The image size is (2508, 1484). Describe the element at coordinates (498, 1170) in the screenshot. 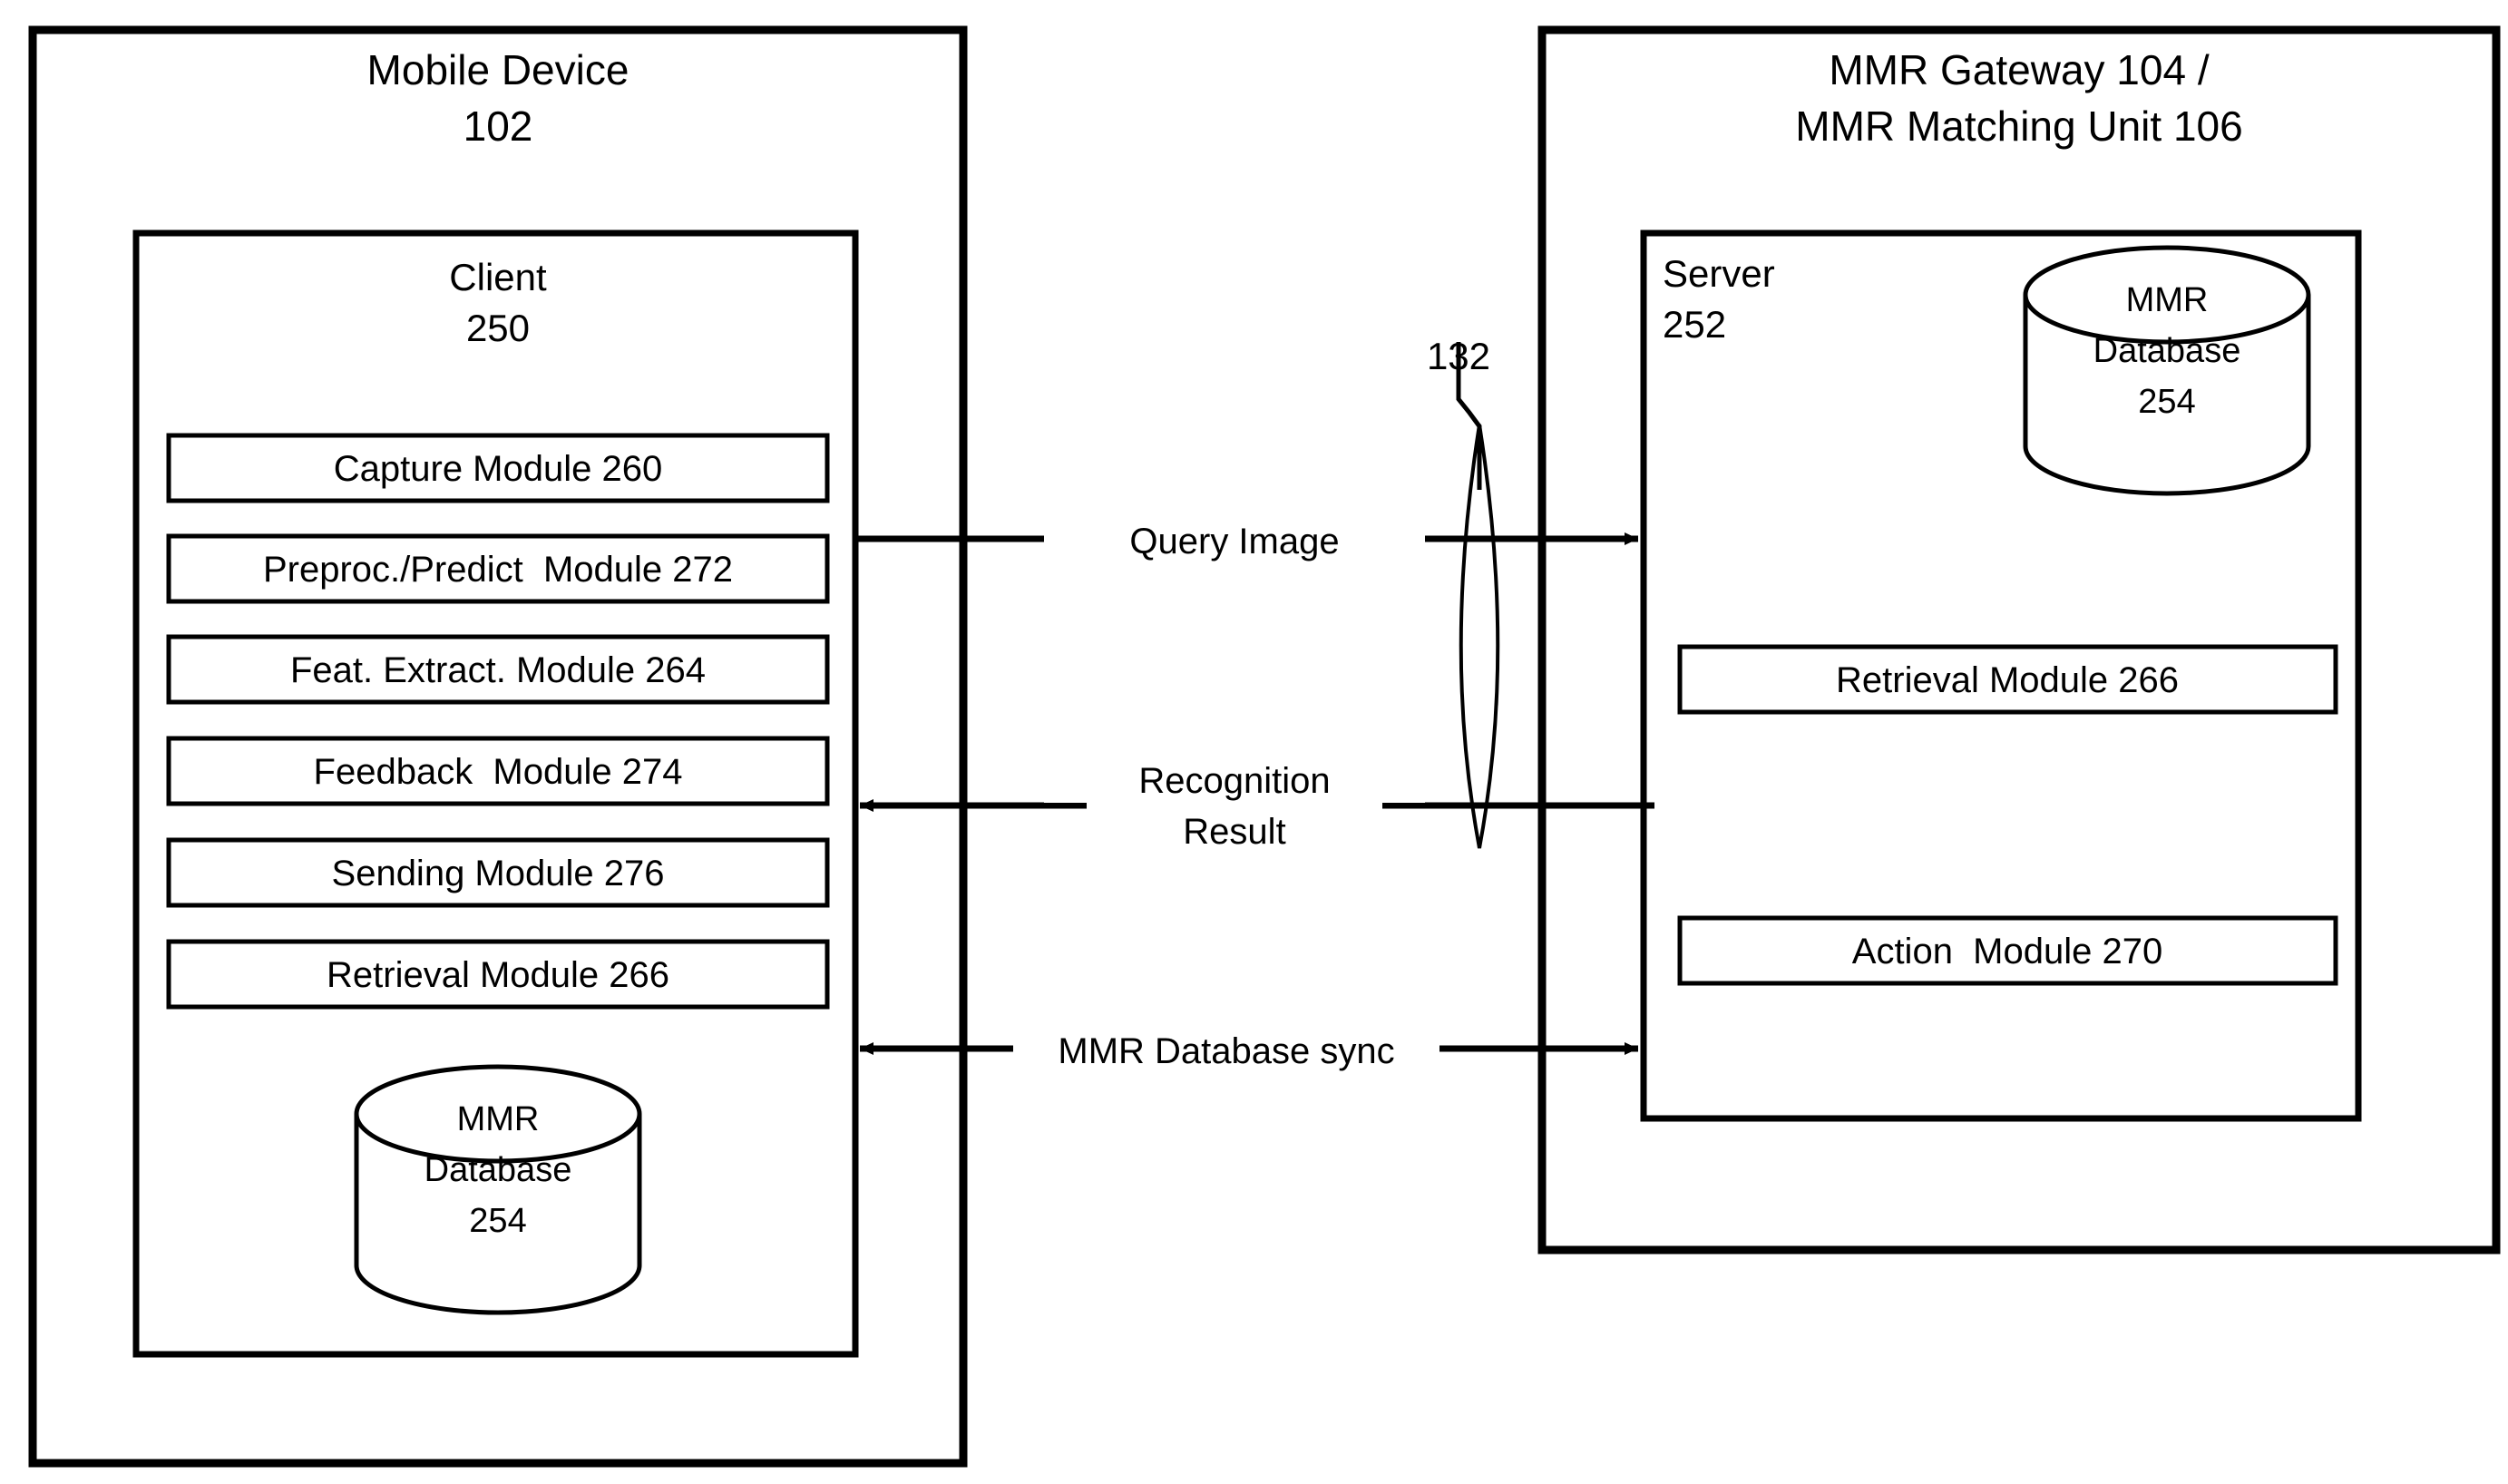

I see `client-db-label-line2: Database` at that location.